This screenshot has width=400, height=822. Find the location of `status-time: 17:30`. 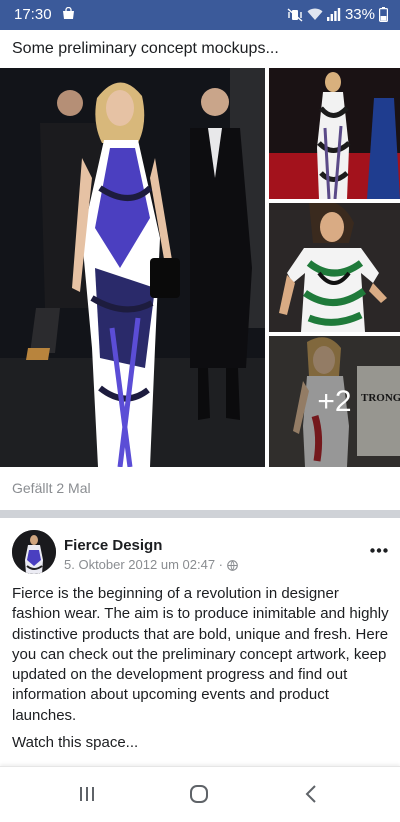

status-time: 17:30 is located at coordinates (33, 14).